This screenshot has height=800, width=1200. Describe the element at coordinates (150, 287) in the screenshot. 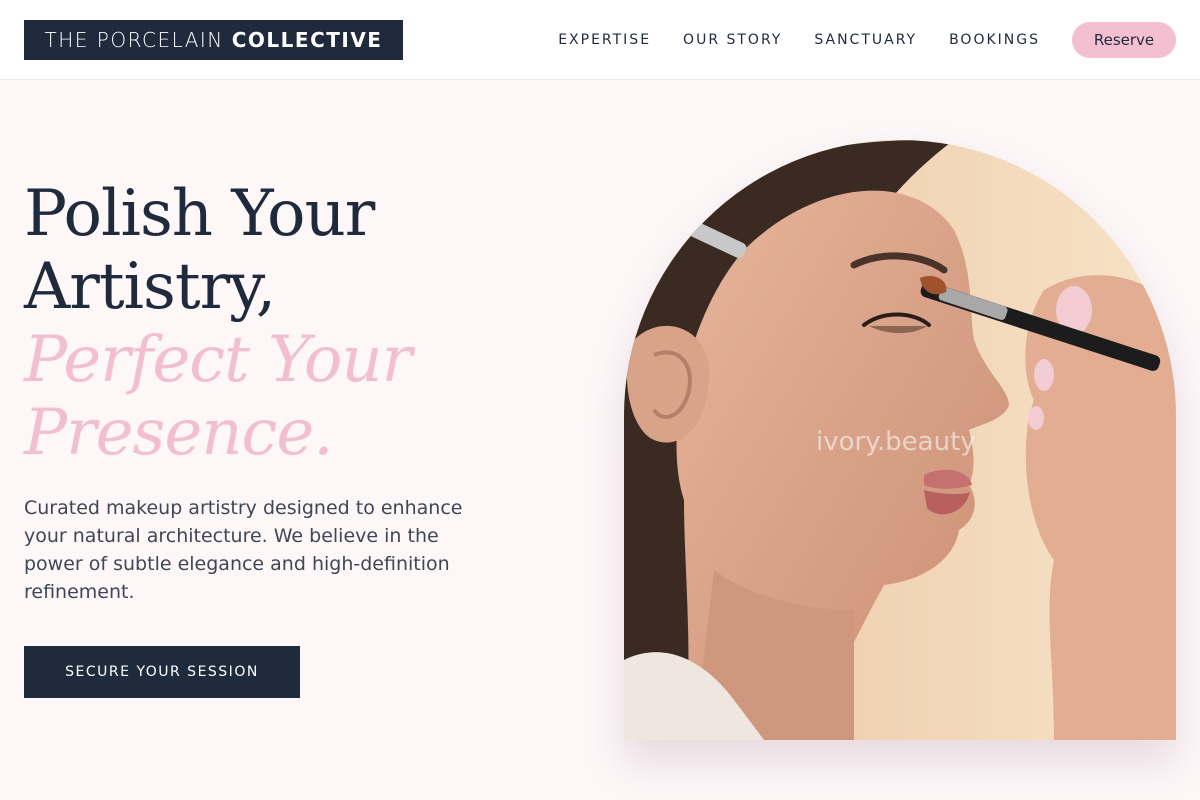

I see `headline-line-2: Artistry,` at that location.